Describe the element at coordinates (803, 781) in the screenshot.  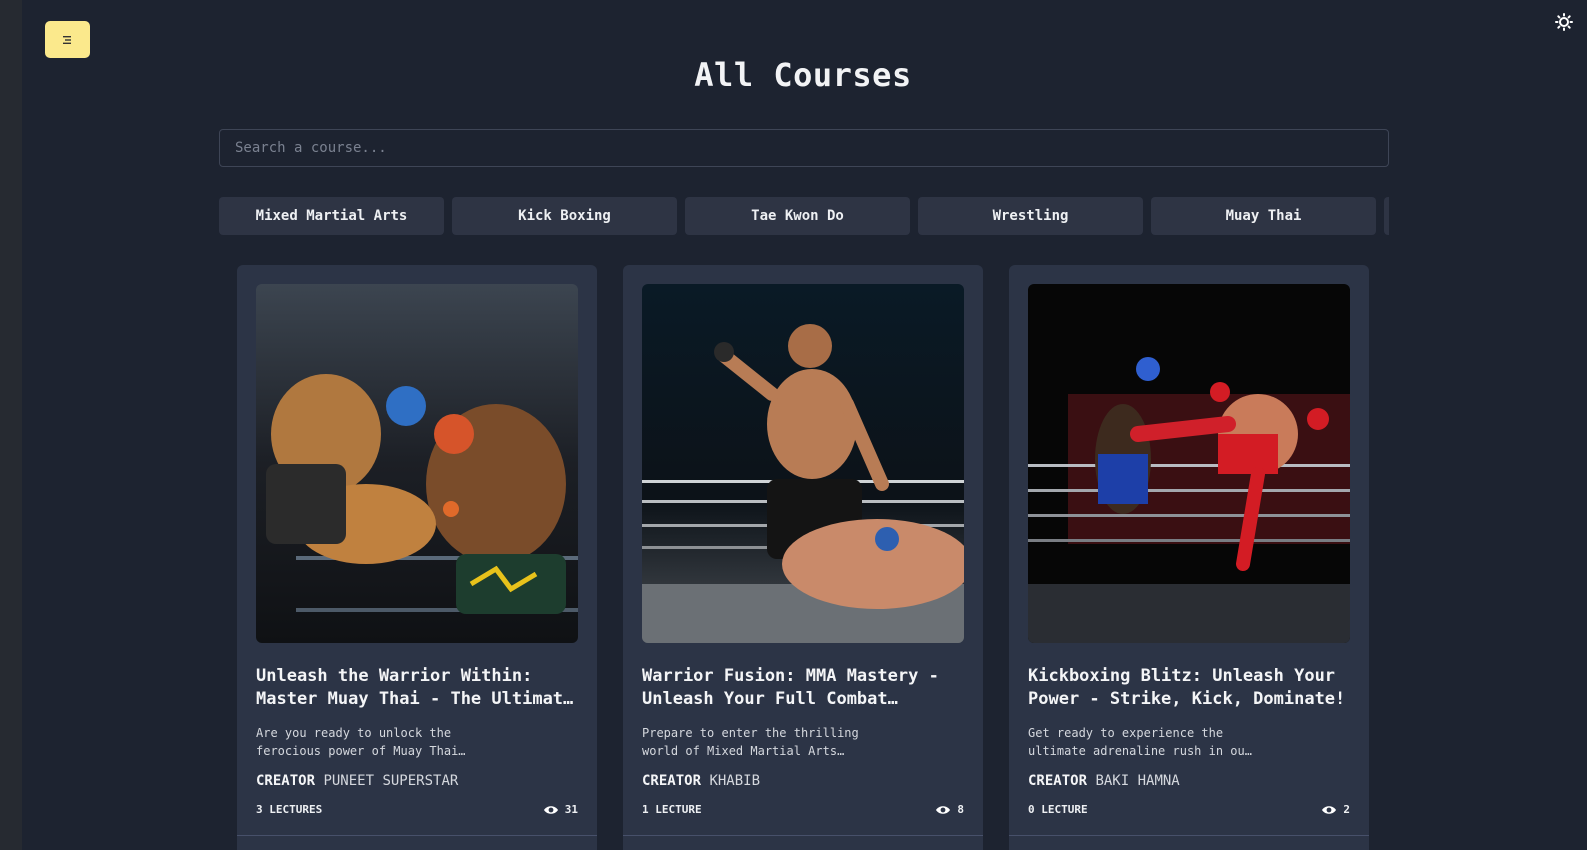
I see `course-creator: CREATOR KHABIB` at that location.